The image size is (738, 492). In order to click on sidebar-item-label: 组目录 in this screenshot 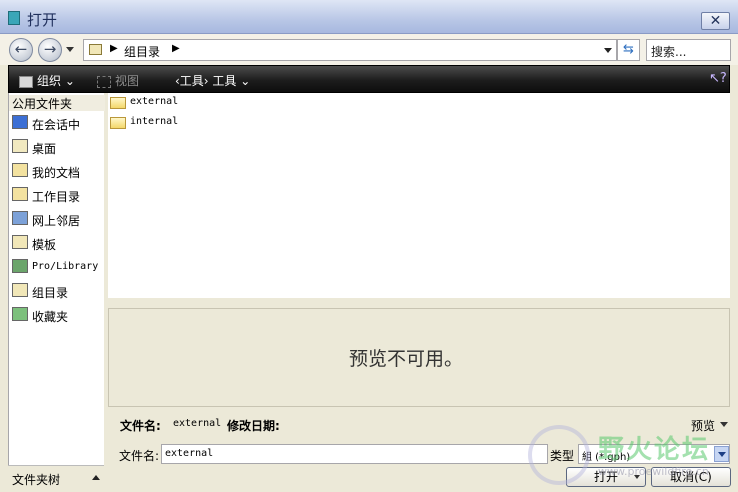, I will do `click(50, 293)`.